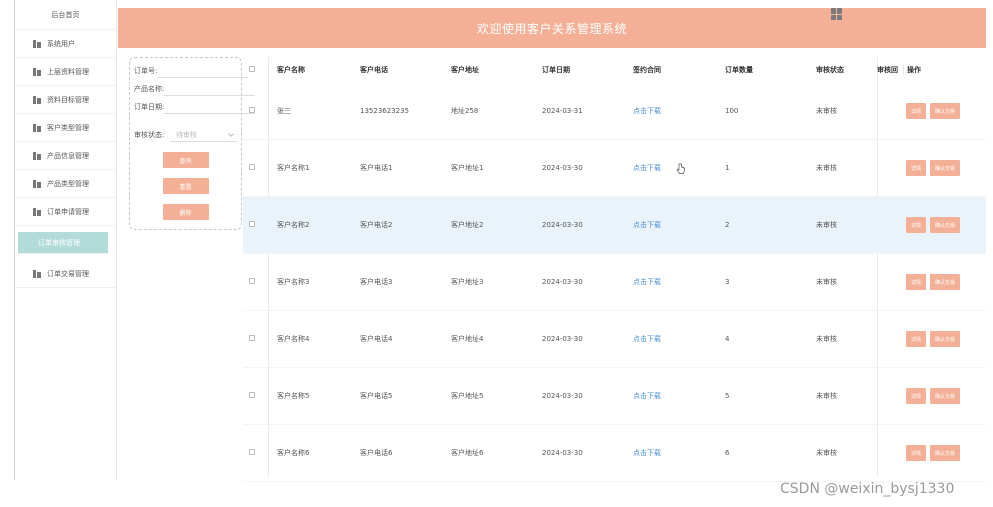  What do you see at coordinates (830, 70) in the screenshot?
I see `col-header-status: 审核状态` at bounding box center [830, 70].